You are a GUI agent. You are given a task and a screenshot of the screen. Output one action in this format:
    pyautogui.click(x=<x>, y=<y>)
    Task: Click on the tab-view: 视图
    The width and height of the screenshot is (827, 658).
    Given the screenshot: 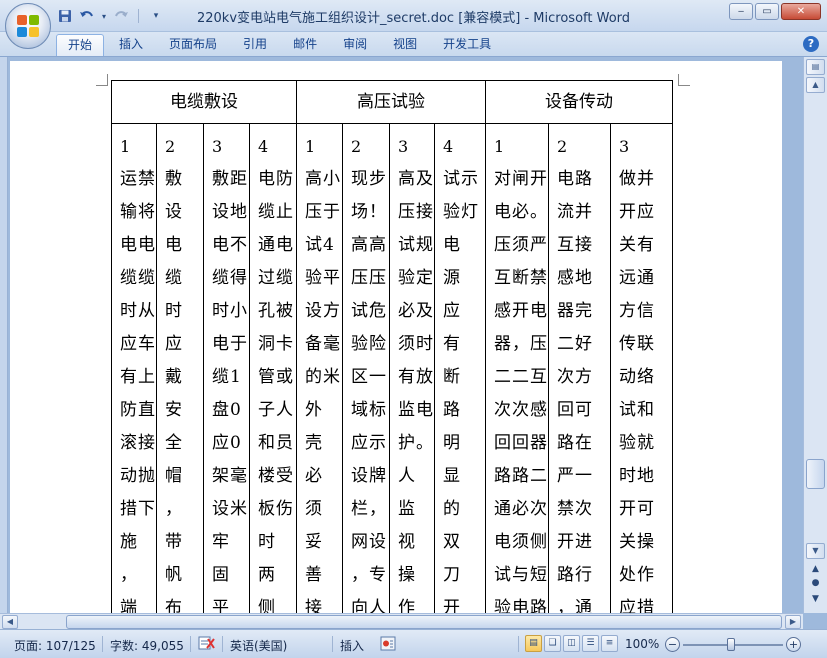 What is the action you would take?
    pyautogui.click(x=405, y=45)
    